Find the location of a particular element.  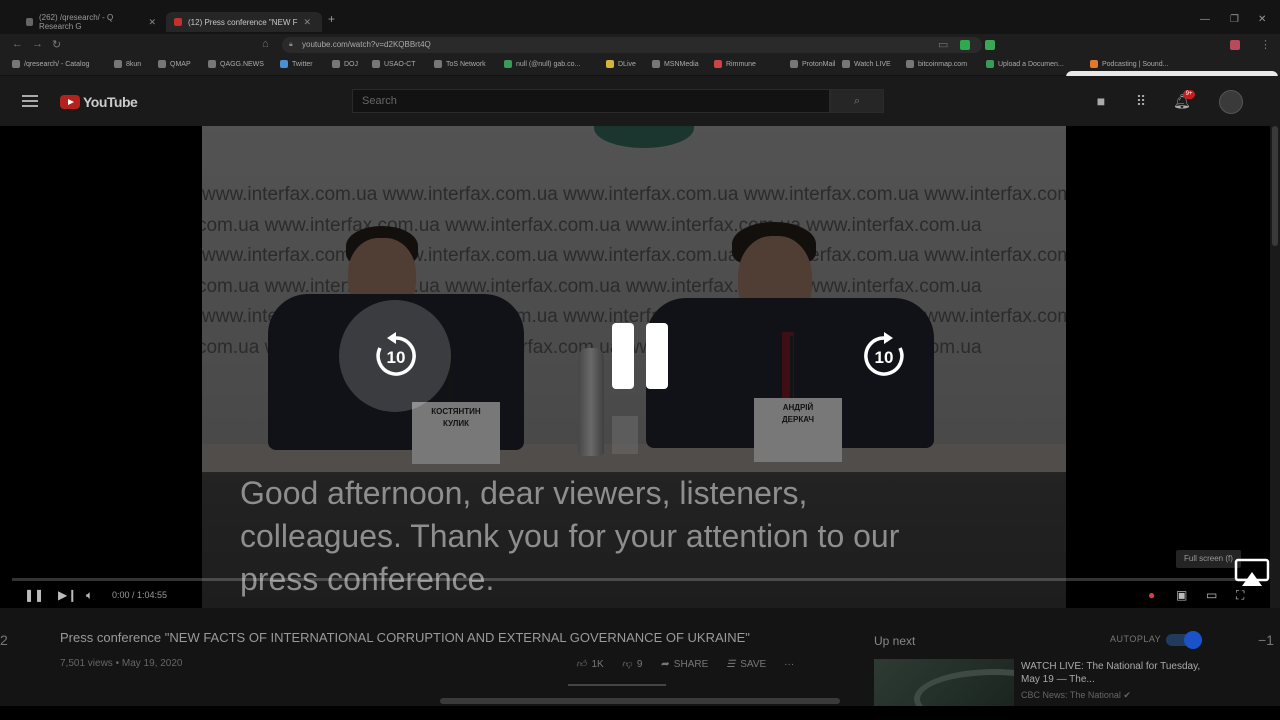

minimize-icon: — is located at coordinates (1205, 19).